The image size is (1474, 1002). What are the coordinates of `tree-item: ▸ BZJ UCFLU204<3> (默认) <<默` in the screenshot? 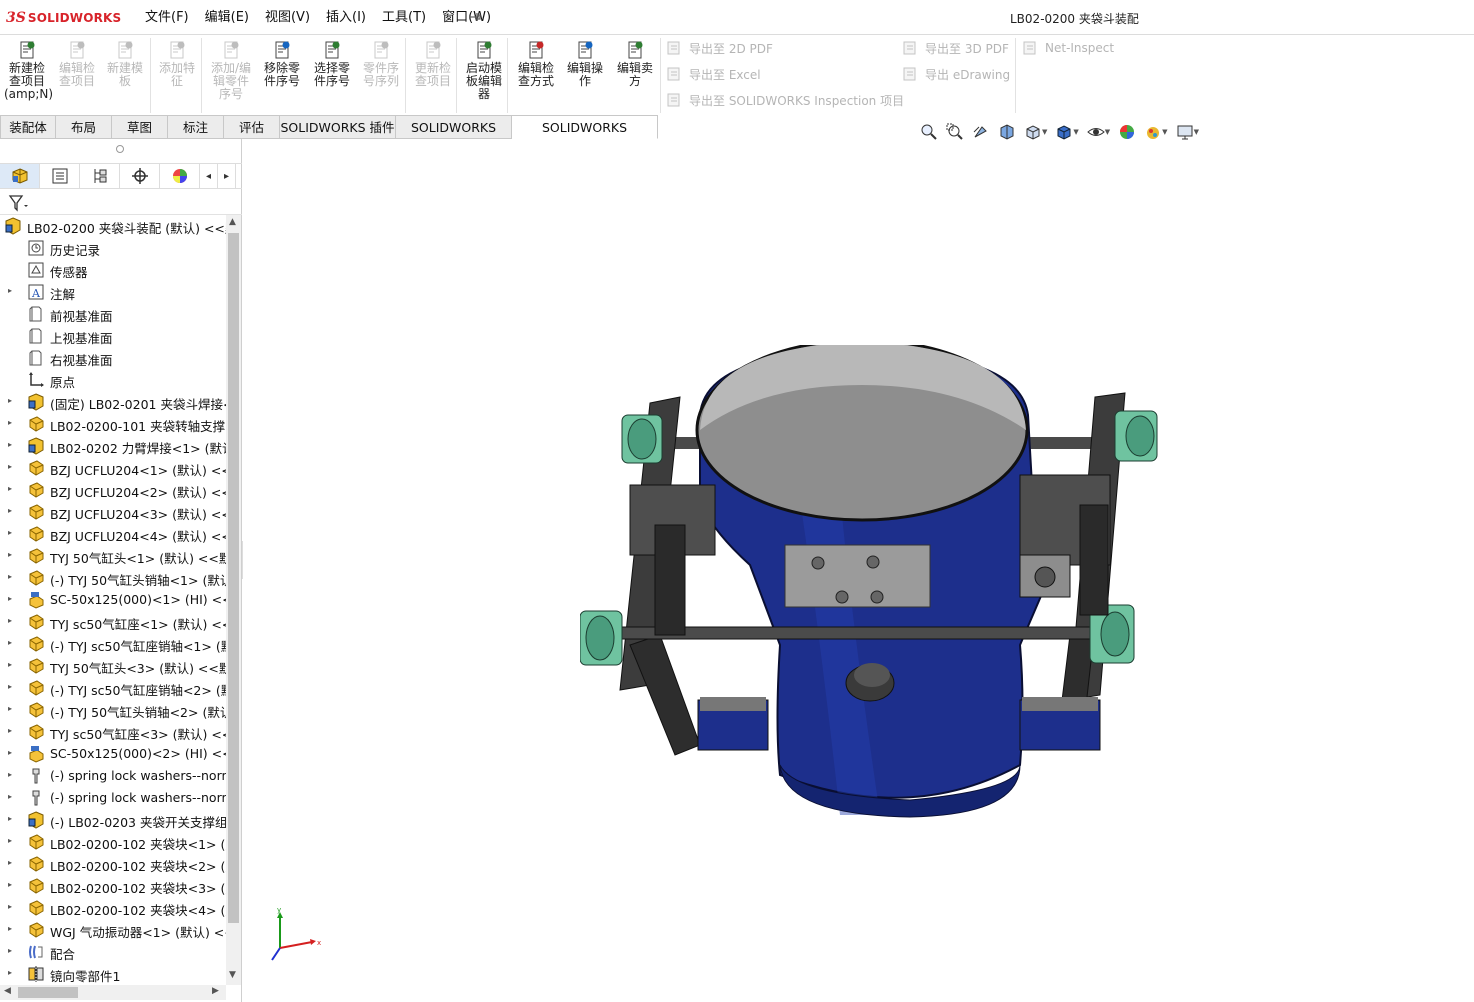 It's located at (113, 512).